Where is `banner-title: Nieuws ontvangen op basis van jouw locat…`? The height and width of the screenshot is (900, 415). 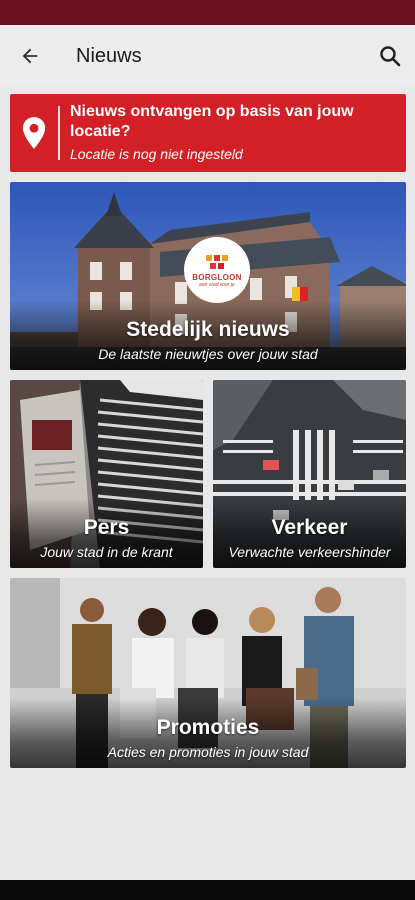 banner-title: Nieuws ontvangen op basis van jouw locat… is located at coordinates (212, 121).